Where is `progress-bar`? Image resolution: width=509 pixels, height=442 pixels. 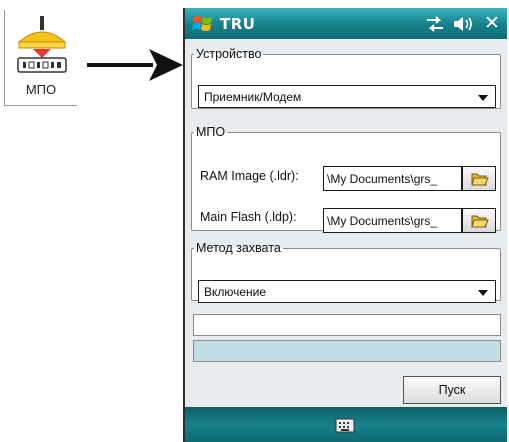 progress-bar is located at coordinates (347, 351).